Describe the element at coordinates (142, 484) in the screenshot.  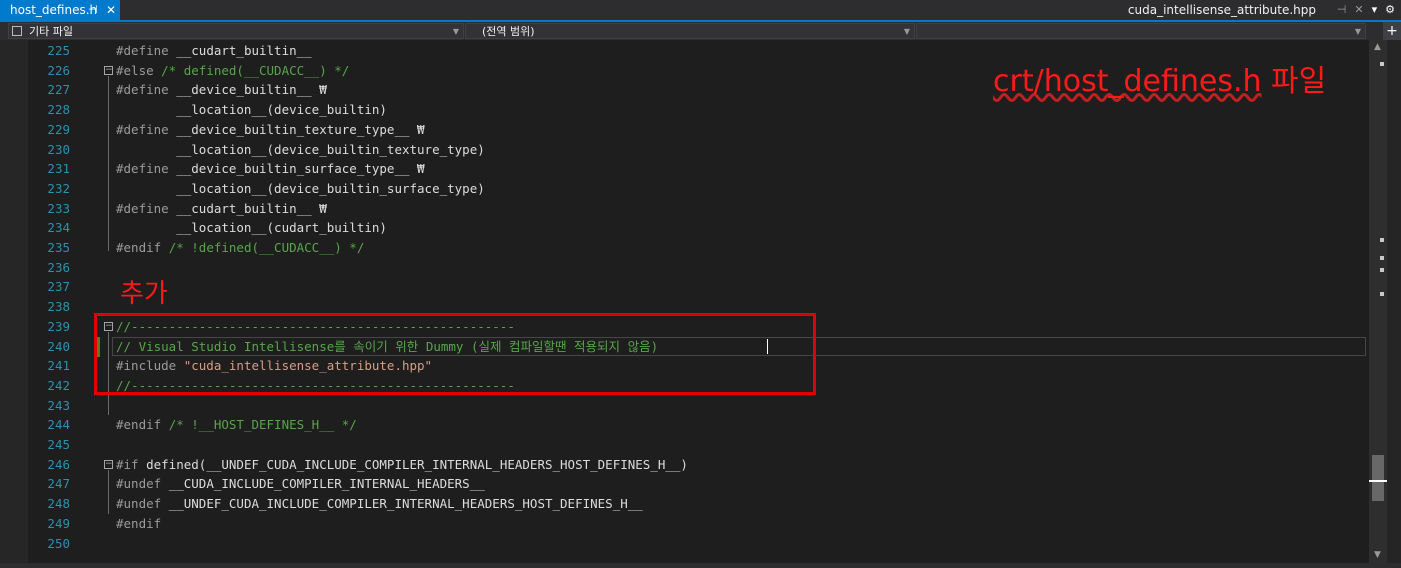
I see `code-token: #undef` at that location.